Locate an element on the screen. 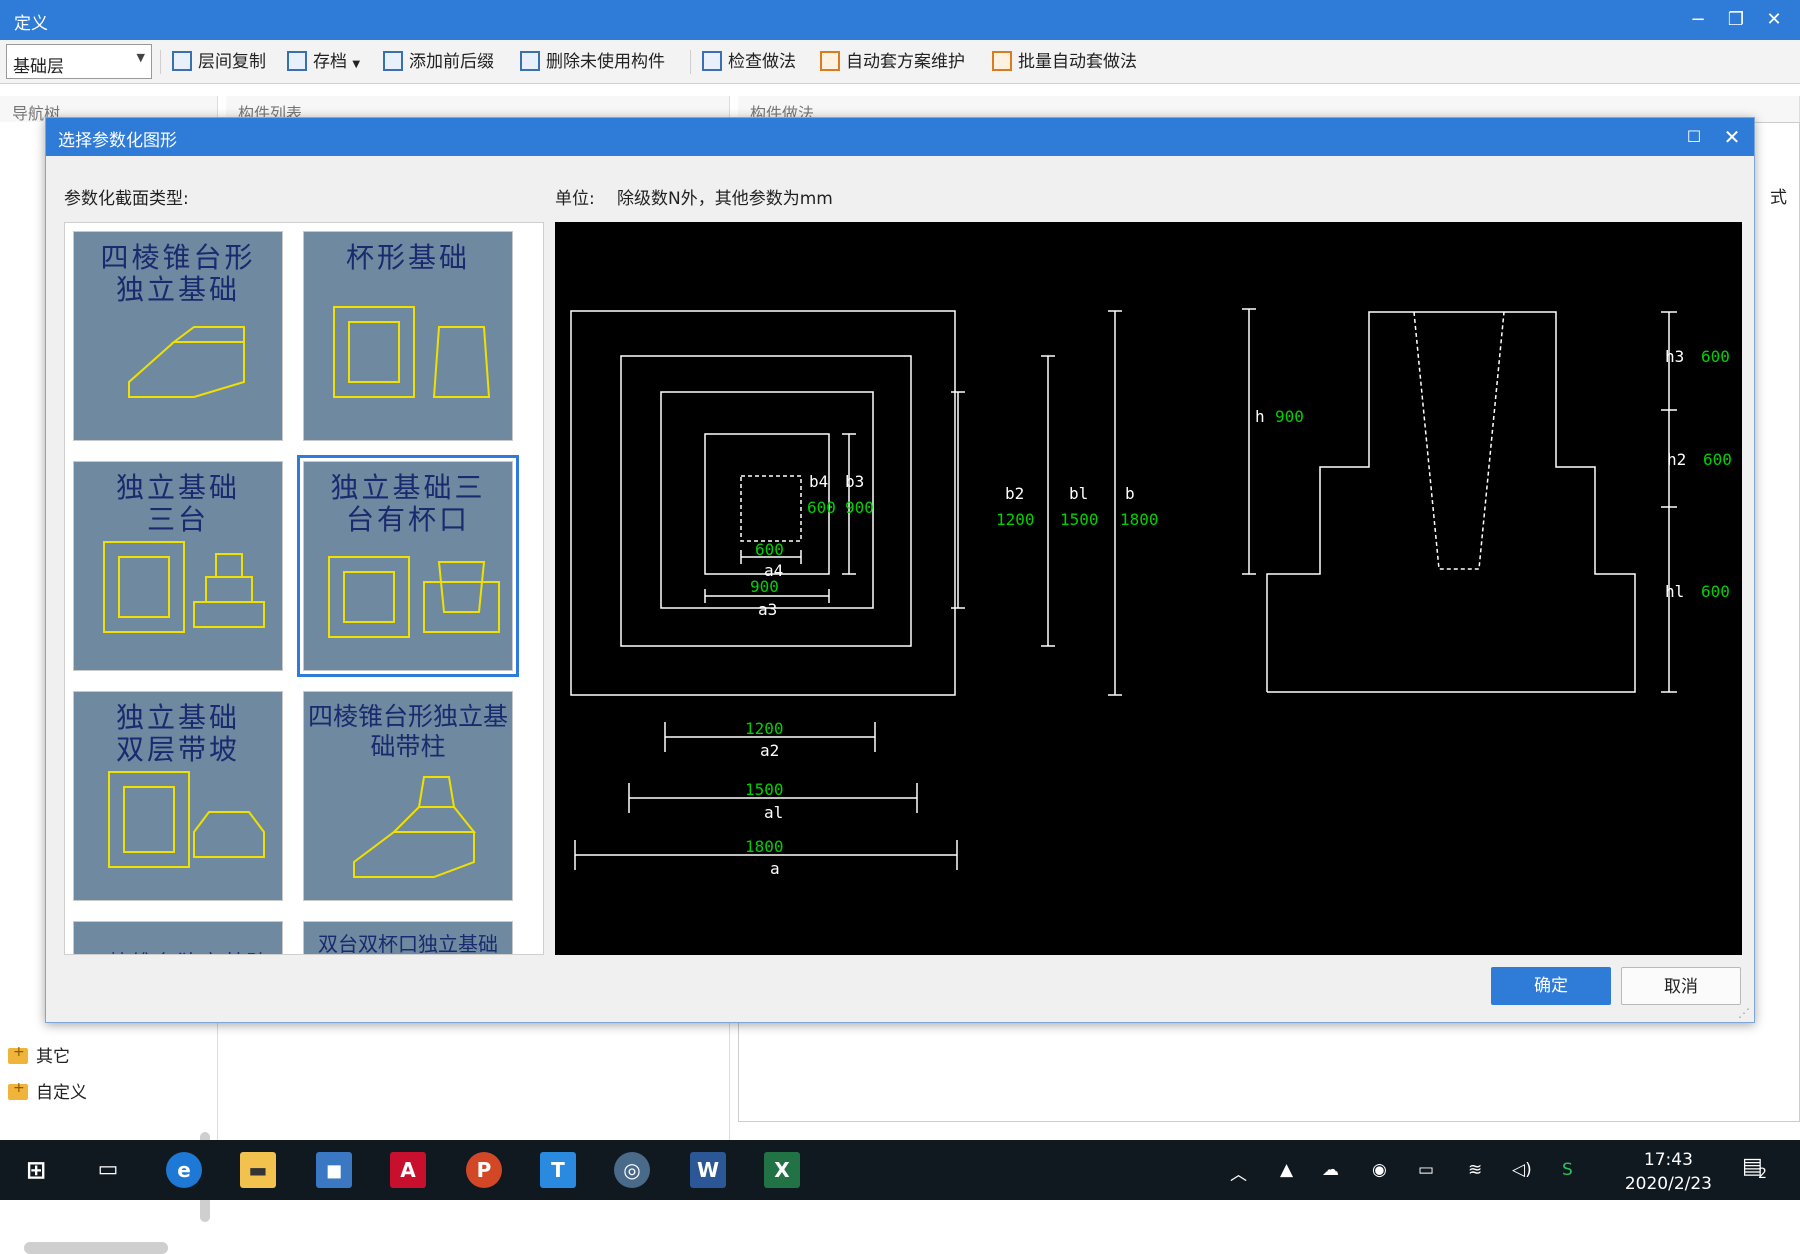 This screenshot has width=1800, height=1254. clock-time: 17:43 is located at coordinates (1668, 1160).